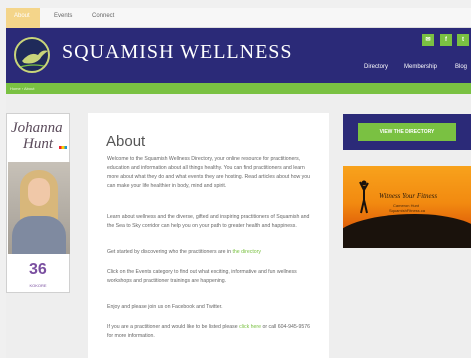 The image size is (471, 358). I want to click on tab-about: About, so click(23, 18).